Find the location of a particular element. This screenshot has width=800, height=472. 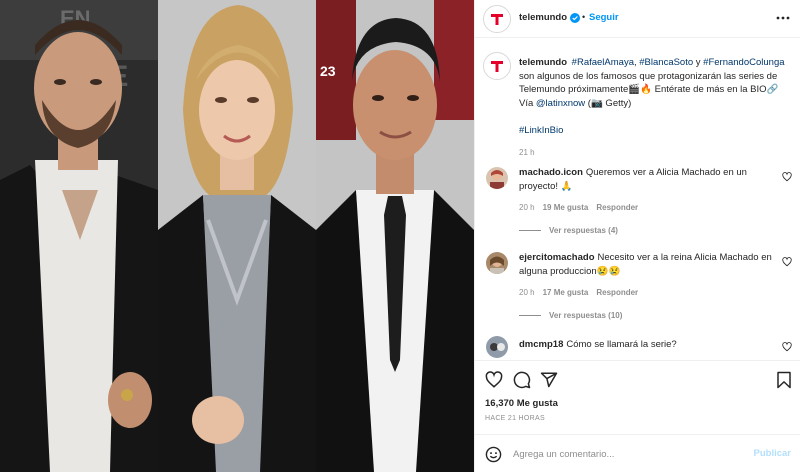

caption-avatar is located at coordinates (497, 66).